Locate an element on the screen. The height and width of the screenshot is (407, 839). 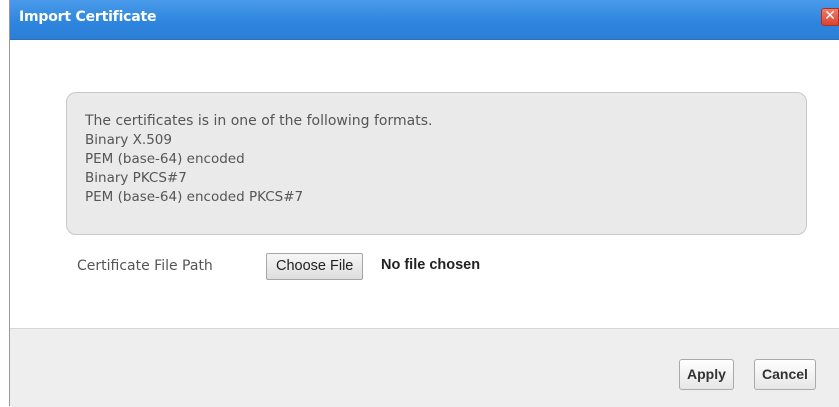
certificate-file-path-label: Certificate File Path is located at coordinates (145, 266).